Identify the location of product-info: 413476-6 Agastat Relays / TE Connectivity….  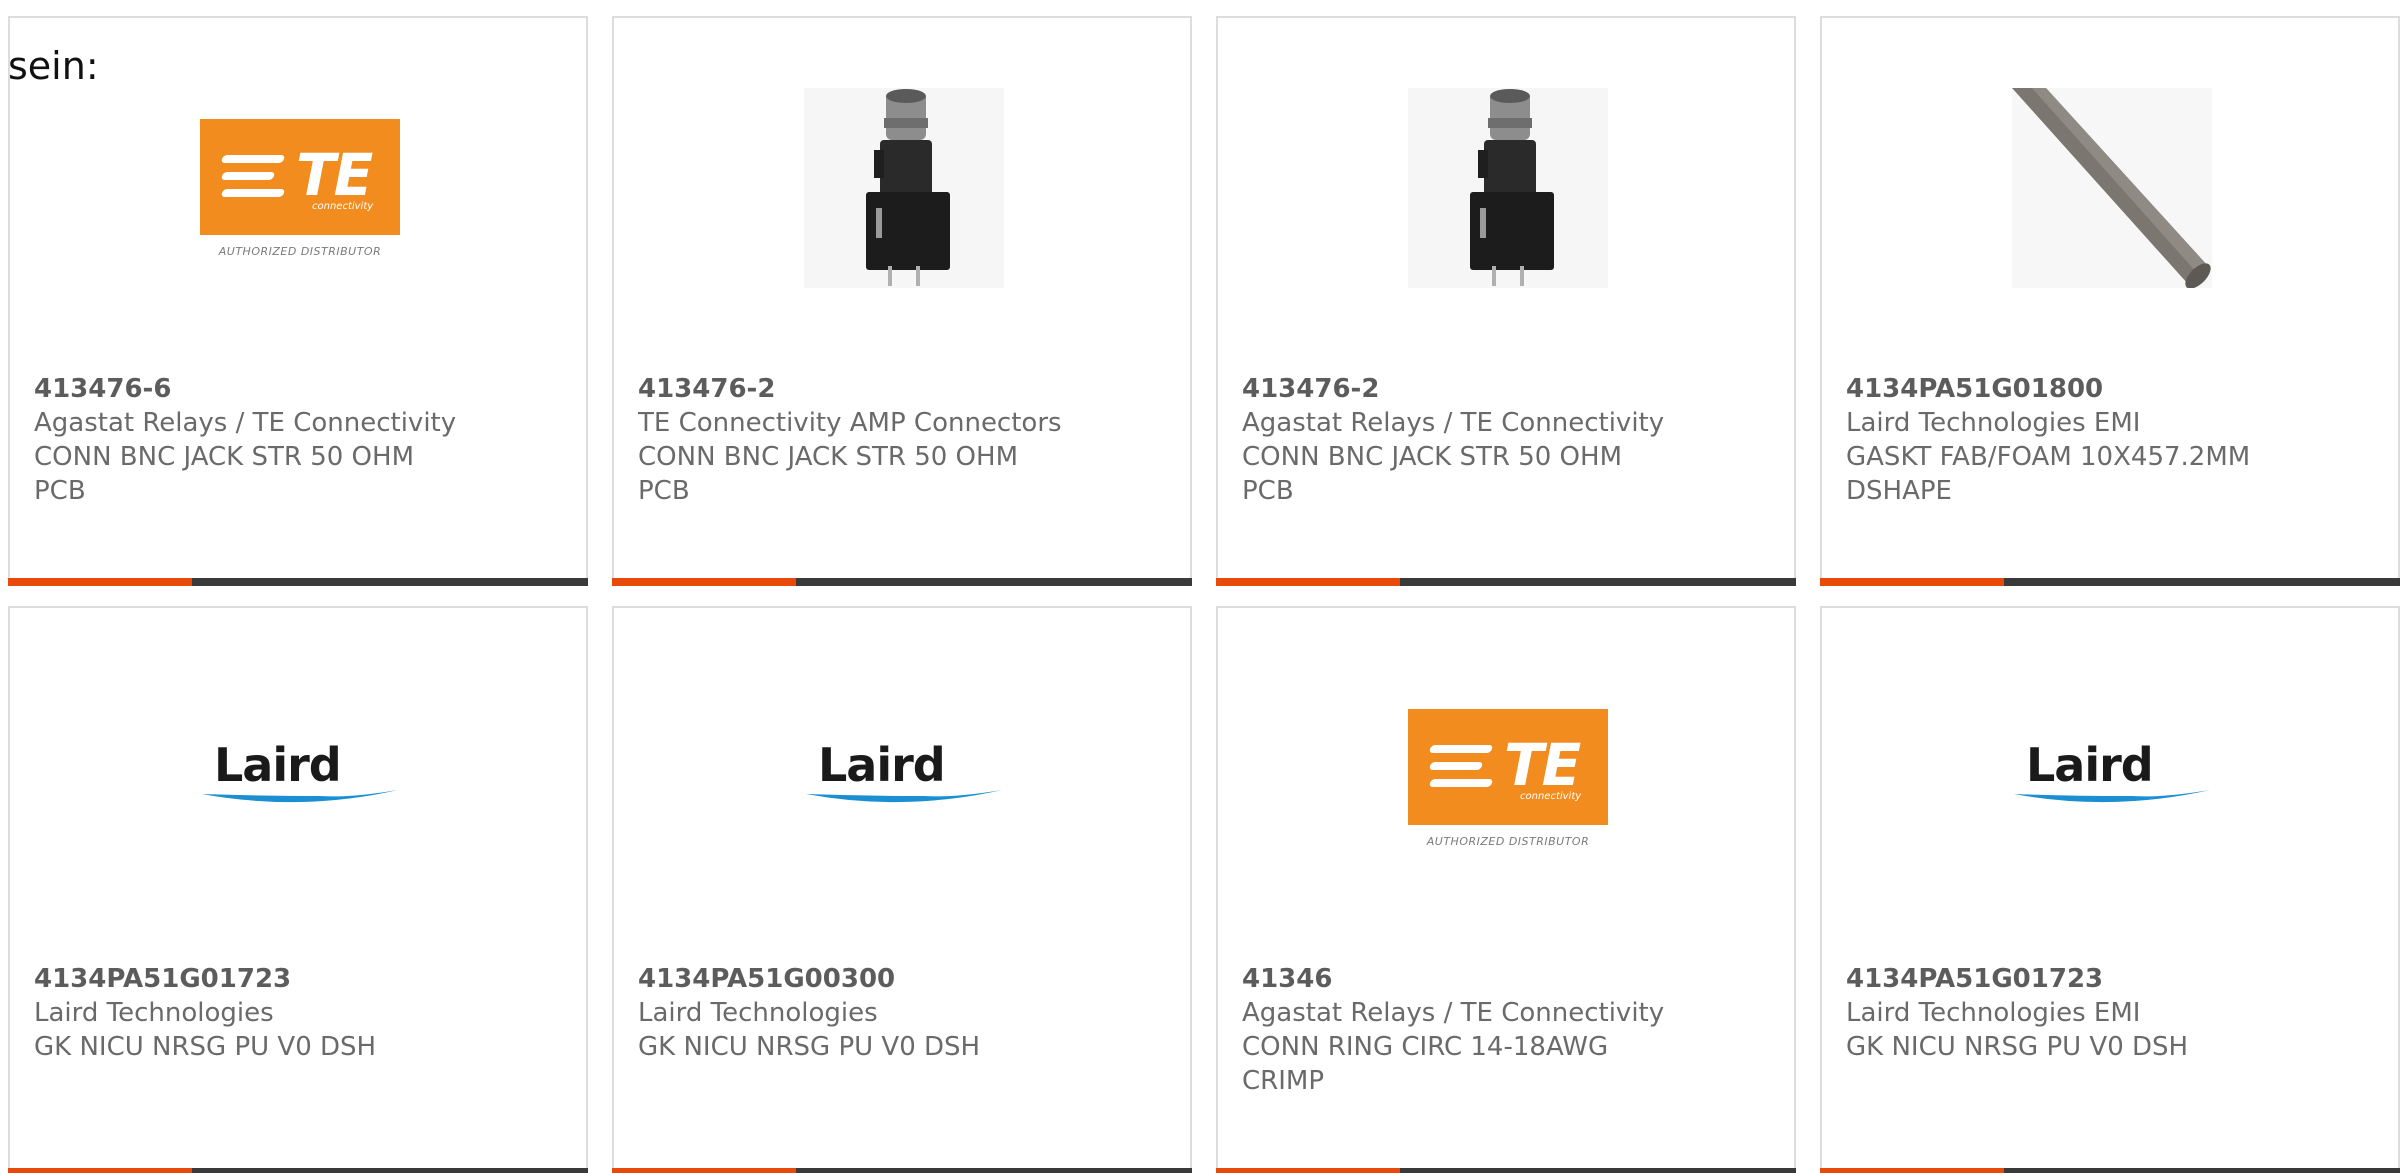
(294, 440).